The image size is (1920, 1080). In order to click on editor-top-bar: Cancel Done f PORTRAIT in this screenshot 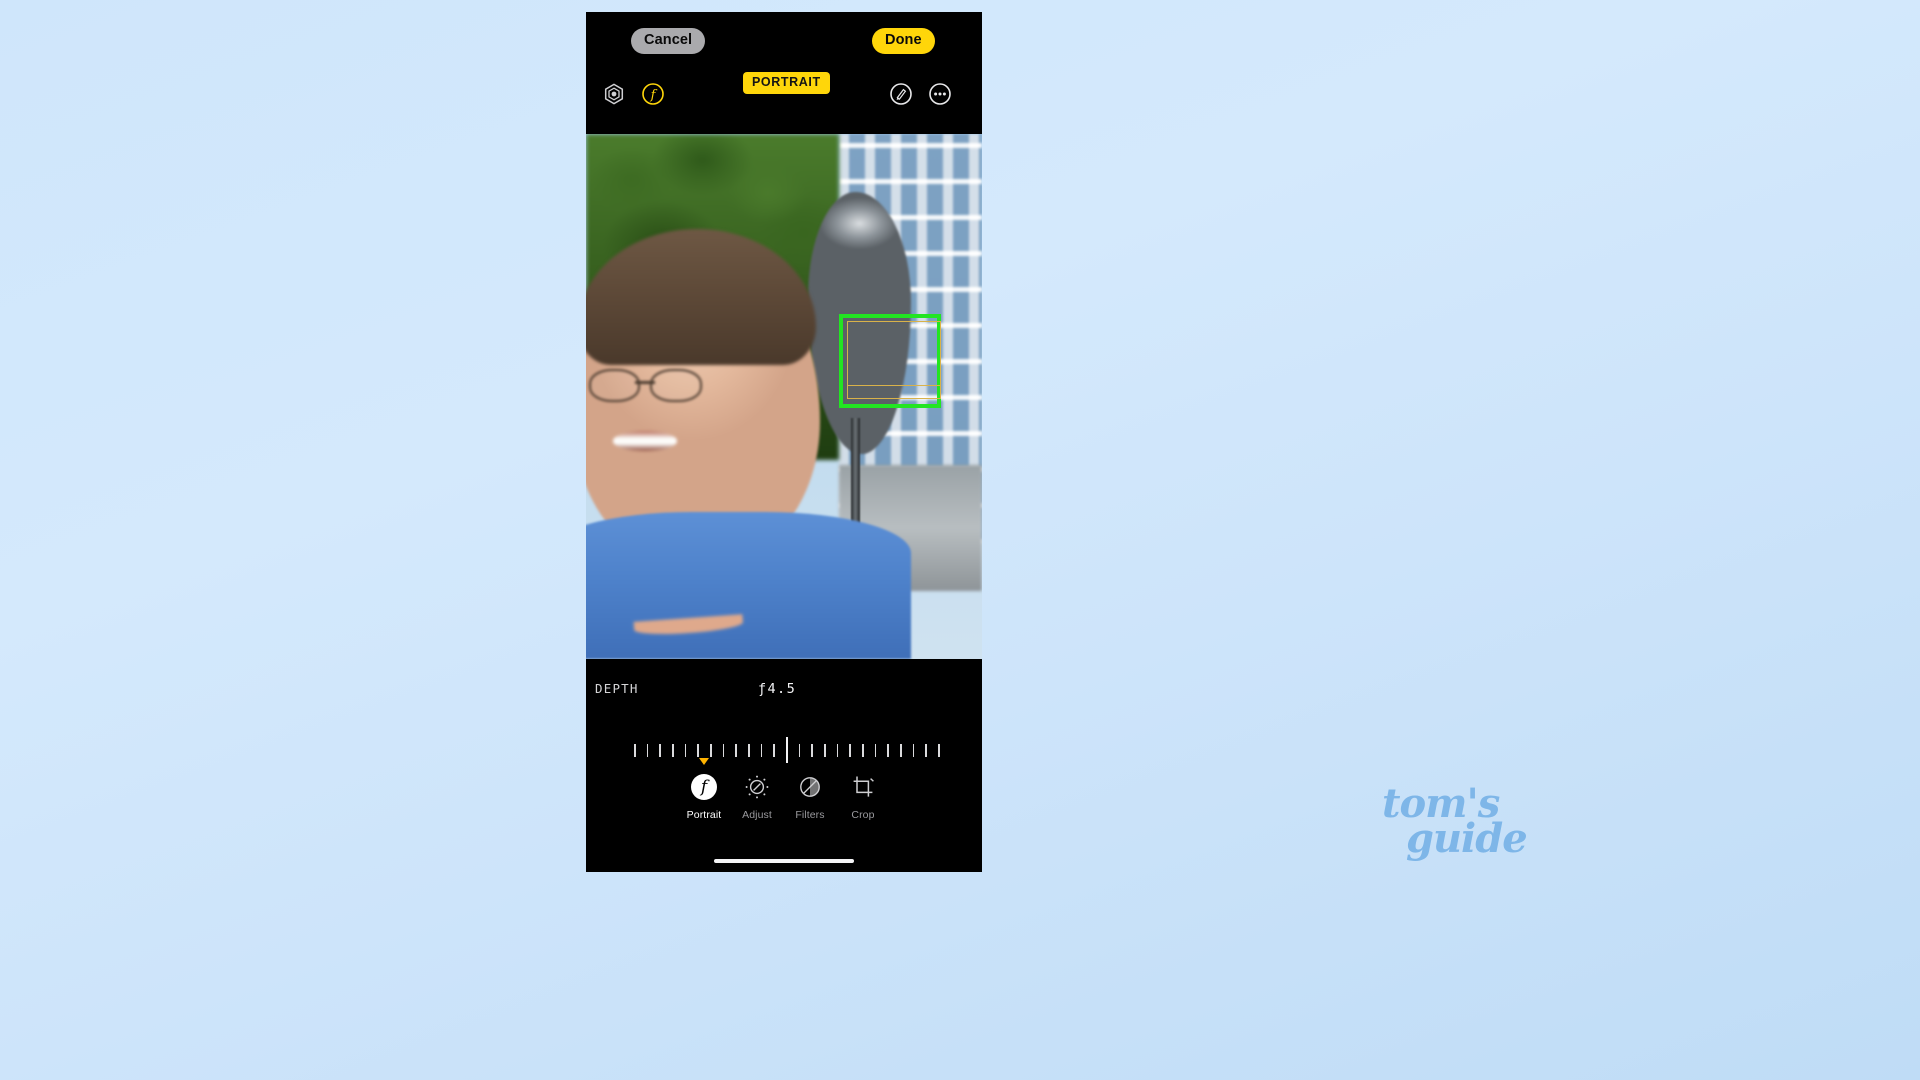, I will do `click(784, 73)`.